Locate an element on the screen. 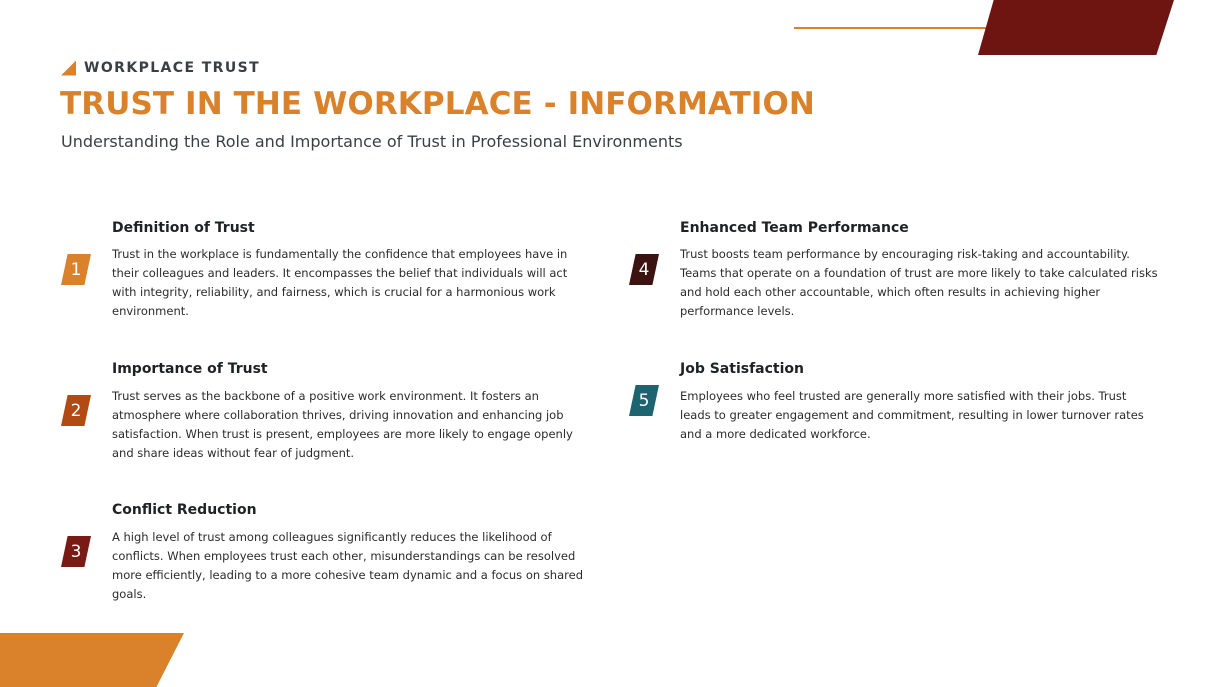  number-badge: 3 is located at coordinates (76, 551).